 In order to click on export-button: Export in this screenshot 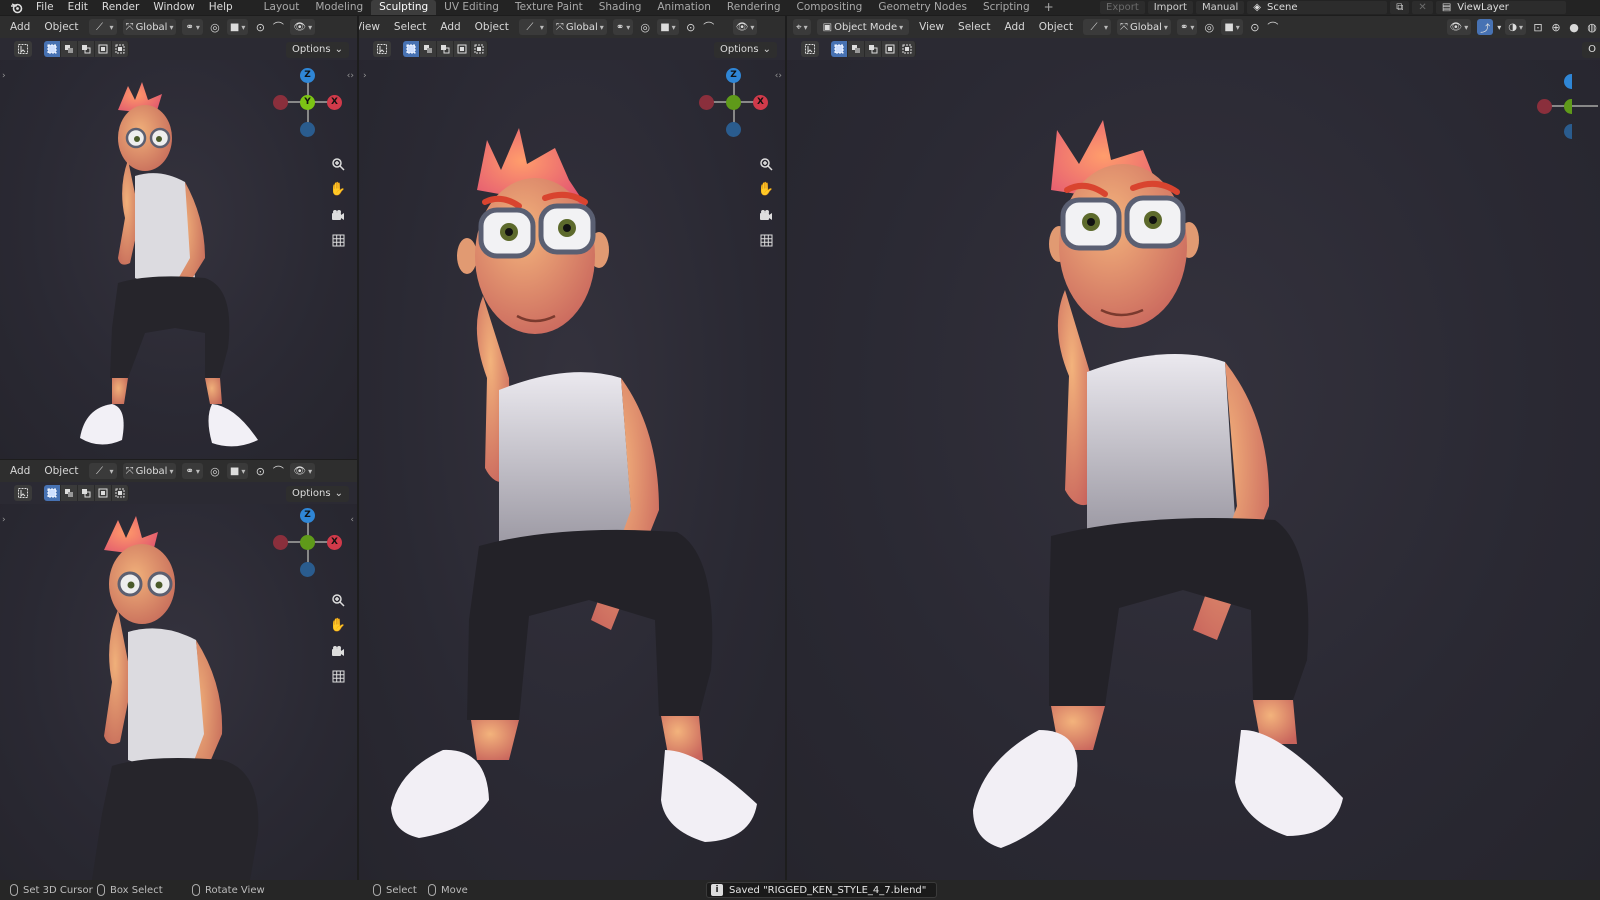, I will do `click(1122, 7)`.